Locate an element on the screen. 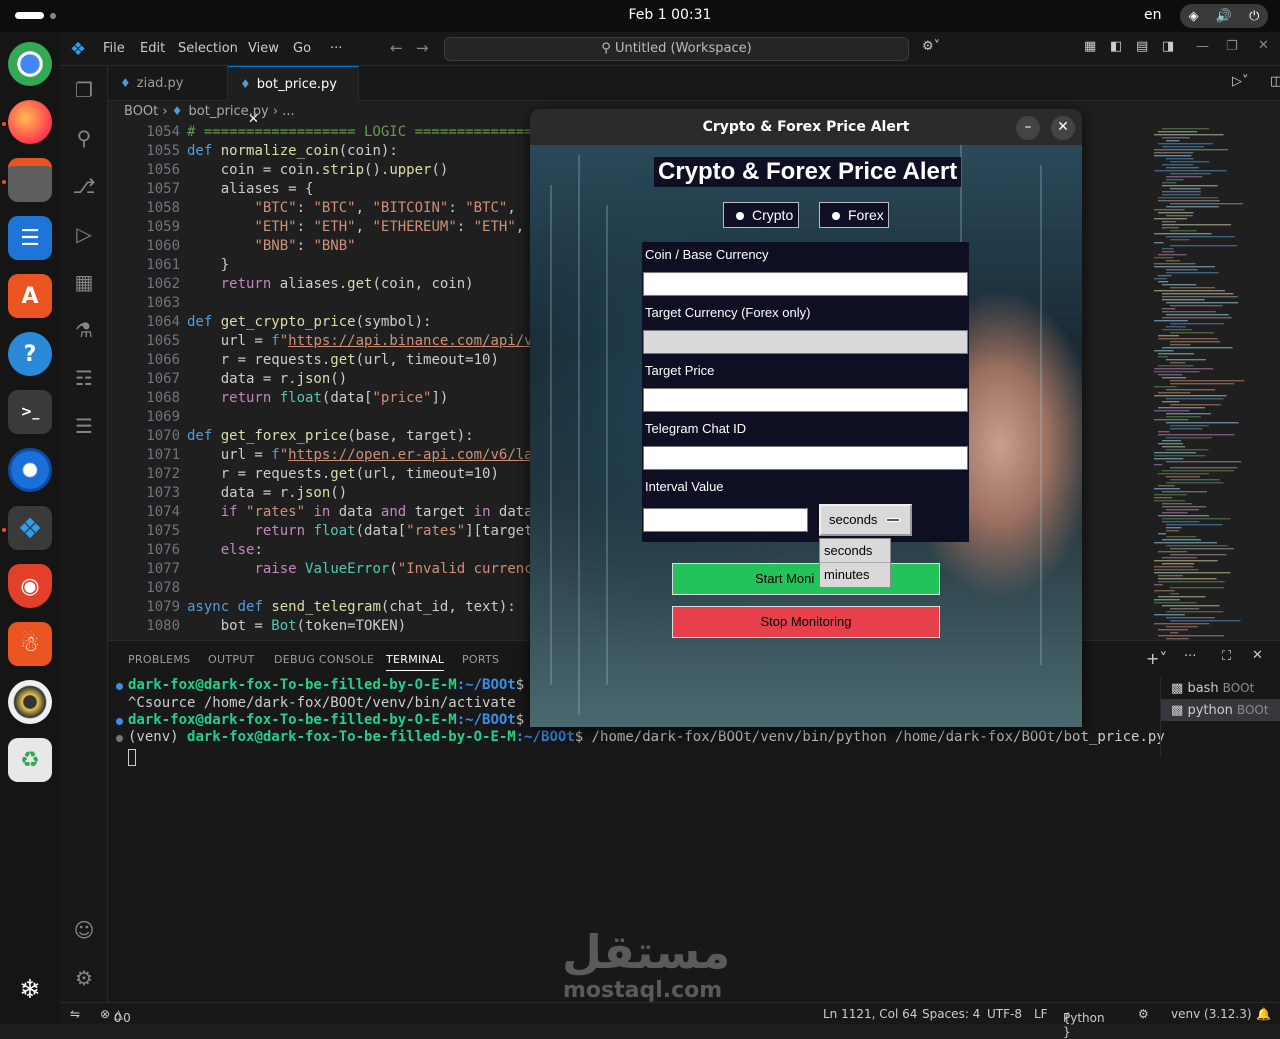 The width and height of the screenshot is (1280, 1039). chrome-icon is located at coordinates (30, 64).